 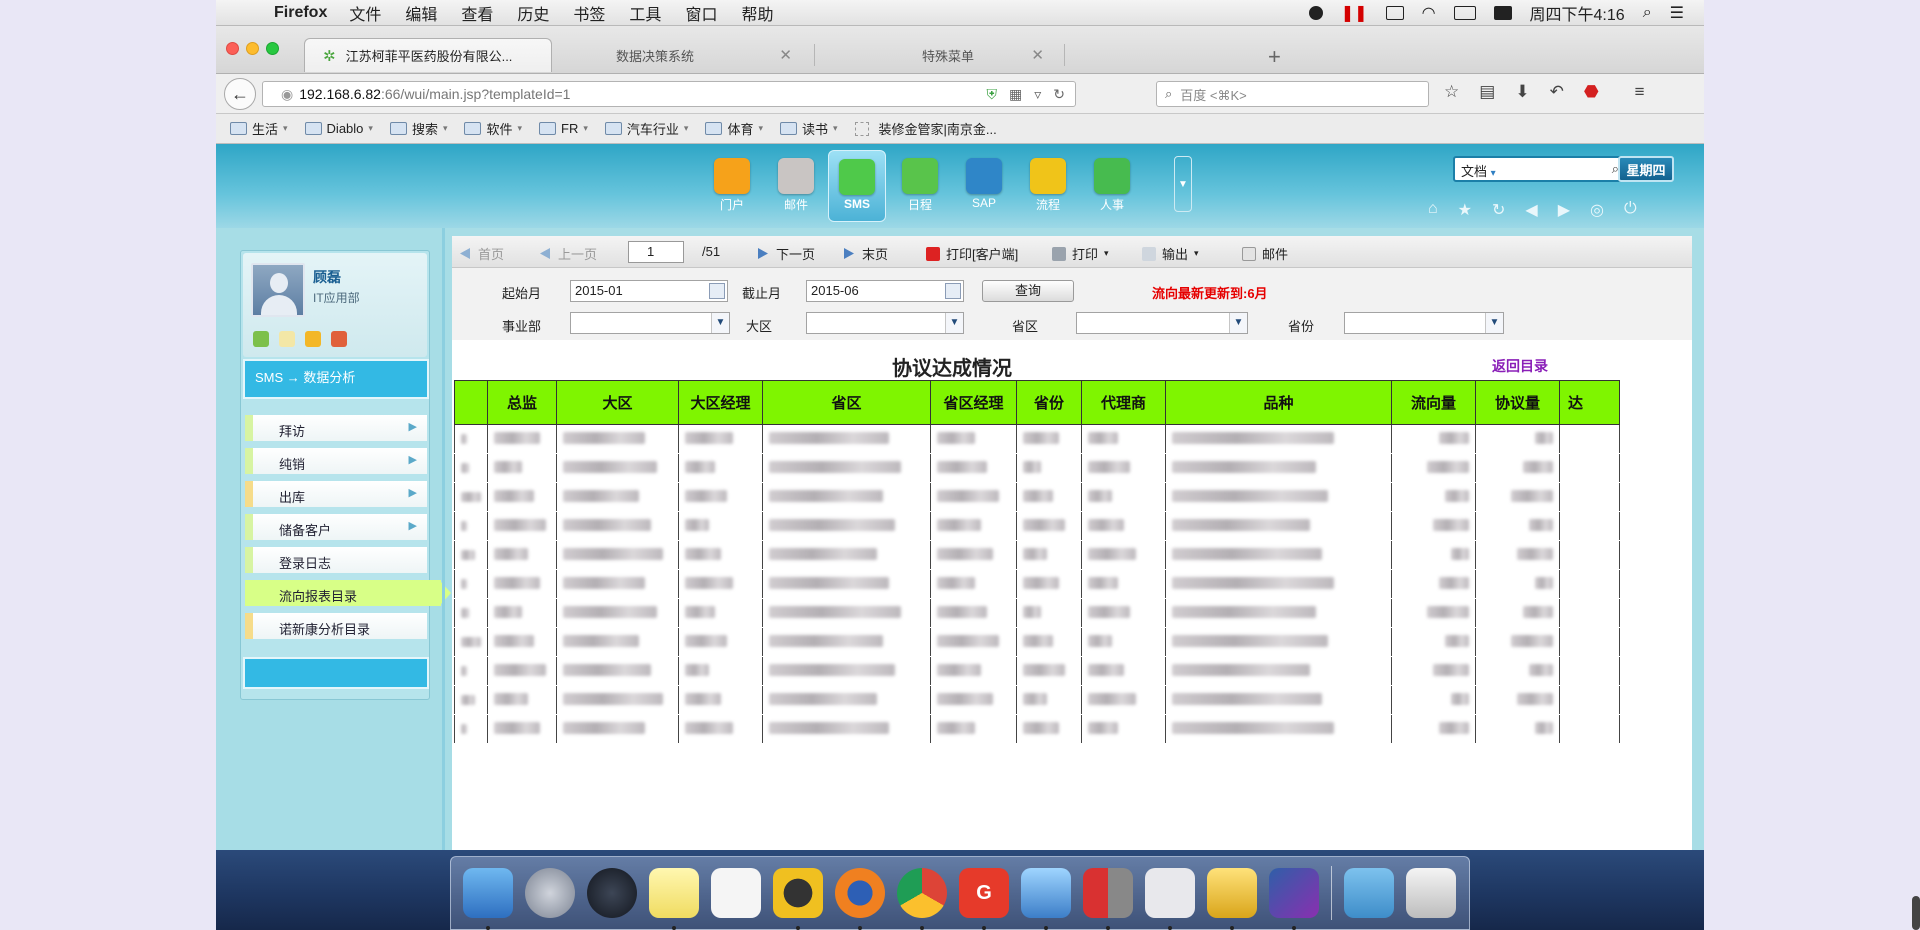 What do you see at coordinates (1464, 12) in the screenshot?
I see `battery-icon` at bounding box center [1464, 12].